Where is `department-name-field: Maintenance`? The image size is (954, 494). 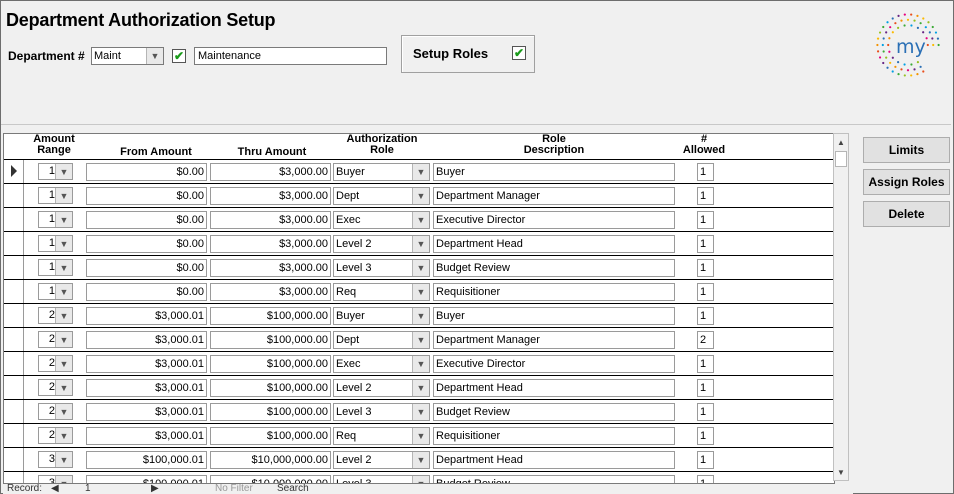 department-name-field: Maintenance is located at coordinates (290, 56).